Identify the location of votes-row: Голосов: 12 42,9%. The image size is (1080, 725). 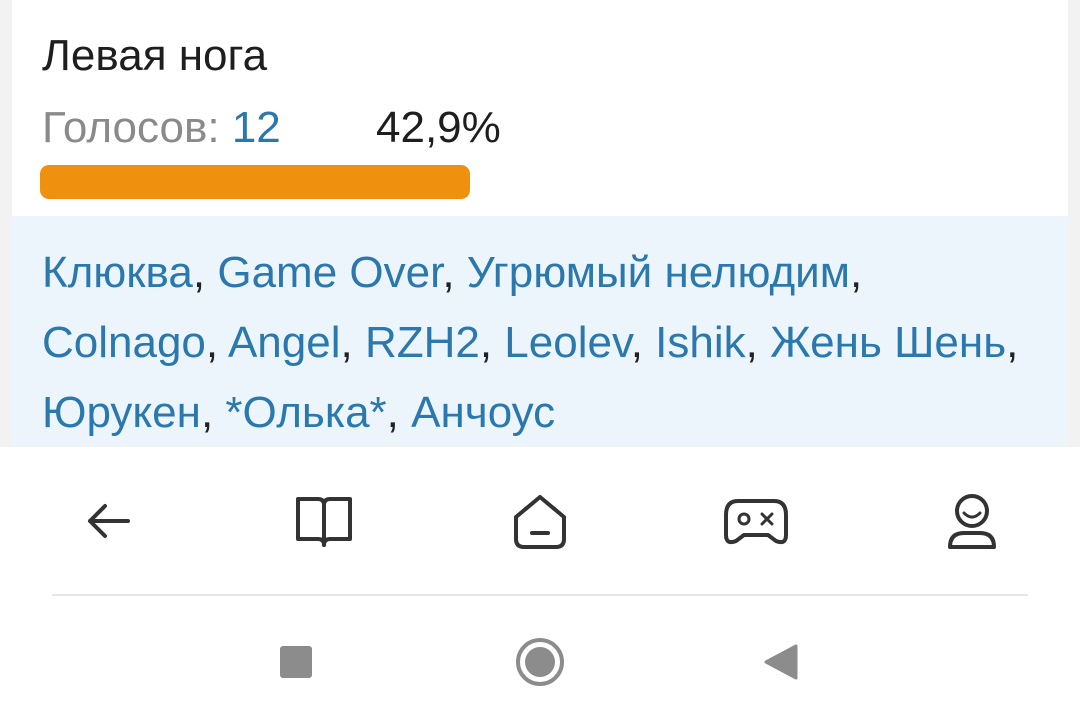
(271, 128).